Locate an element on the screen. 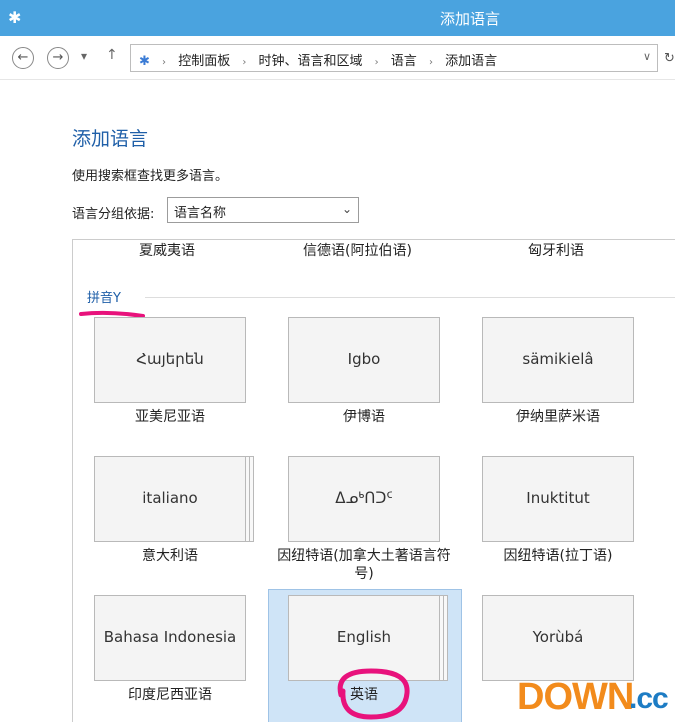 The image size is (675, 722). chevron-down-icon: ∨ is located at coordinates (647, 56).